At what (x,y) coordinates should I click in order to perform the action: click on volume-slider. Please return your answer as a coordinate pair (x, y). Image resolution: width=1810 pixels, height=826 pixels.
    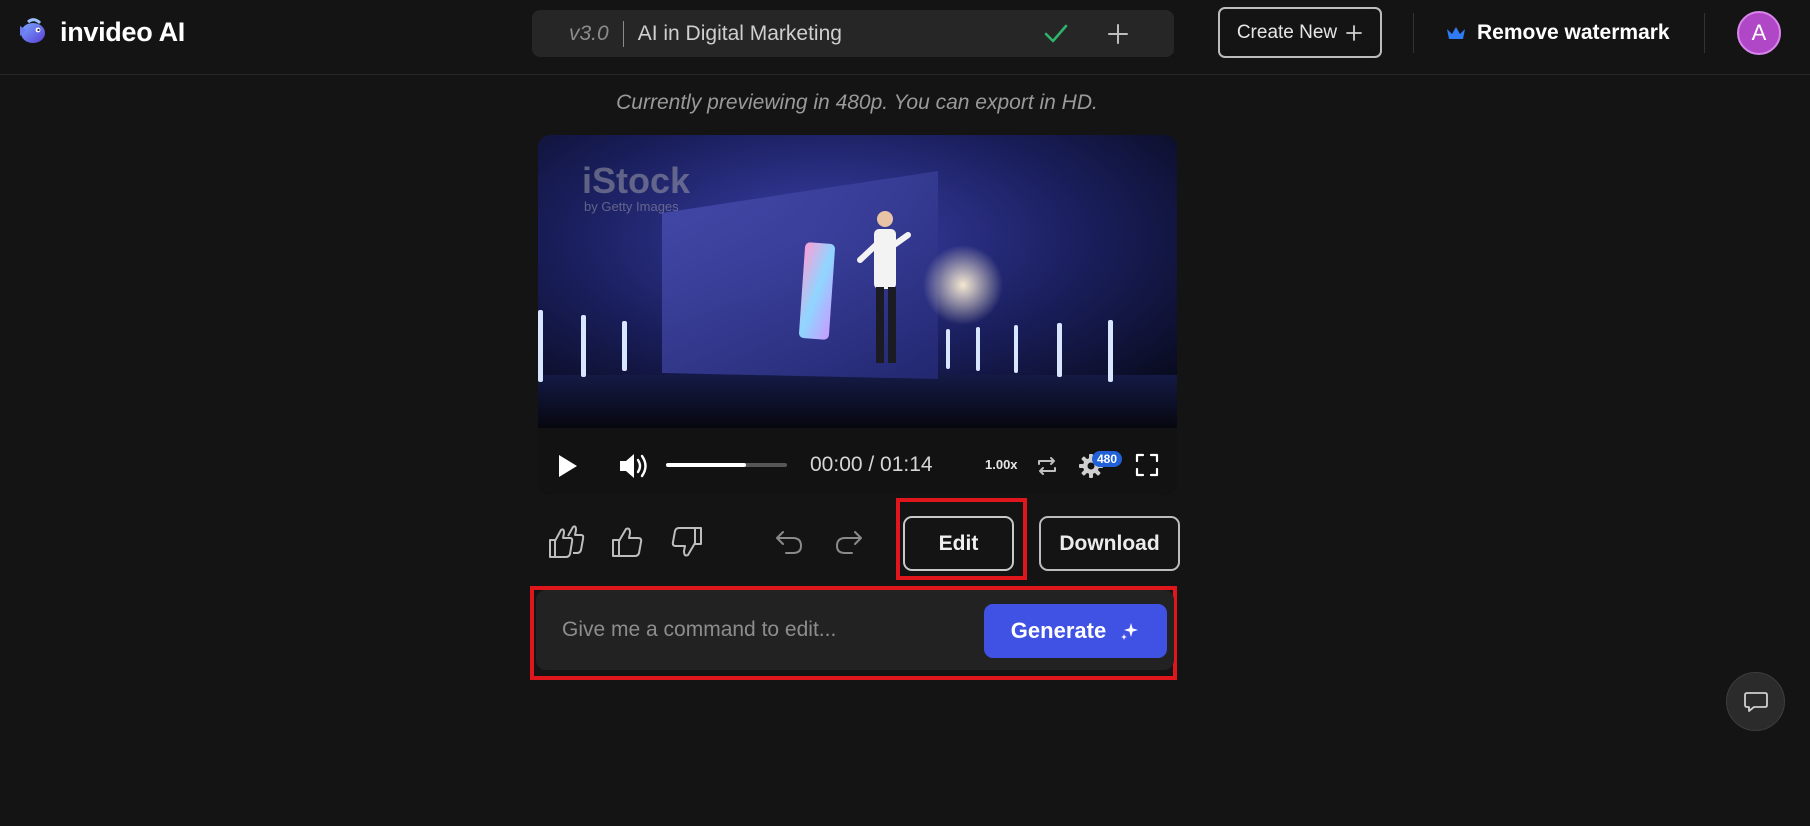
    Looking at the image, I should click on (726, 465).